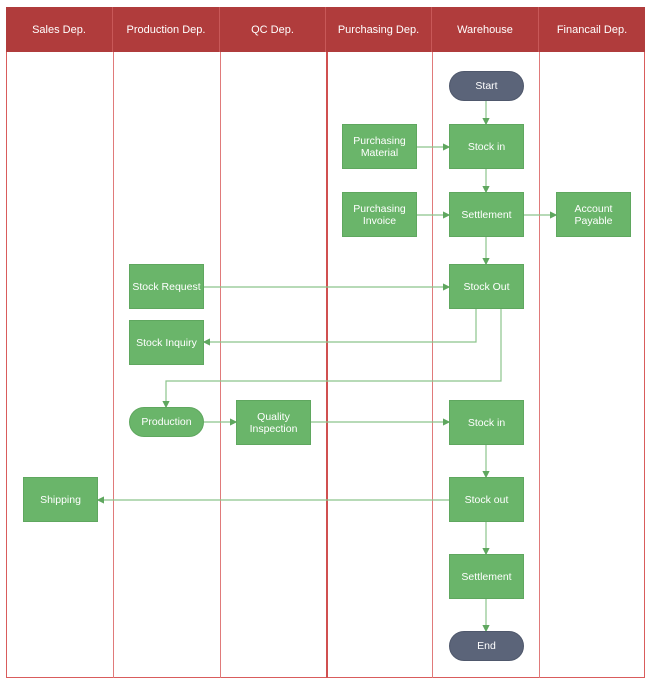 The width and height of the screenshot is (650, 684). What do you see at coordinates (486, 576) in the screenshot?
I see `settlement-node-2: Settlement` at bounding box center [486, 576].